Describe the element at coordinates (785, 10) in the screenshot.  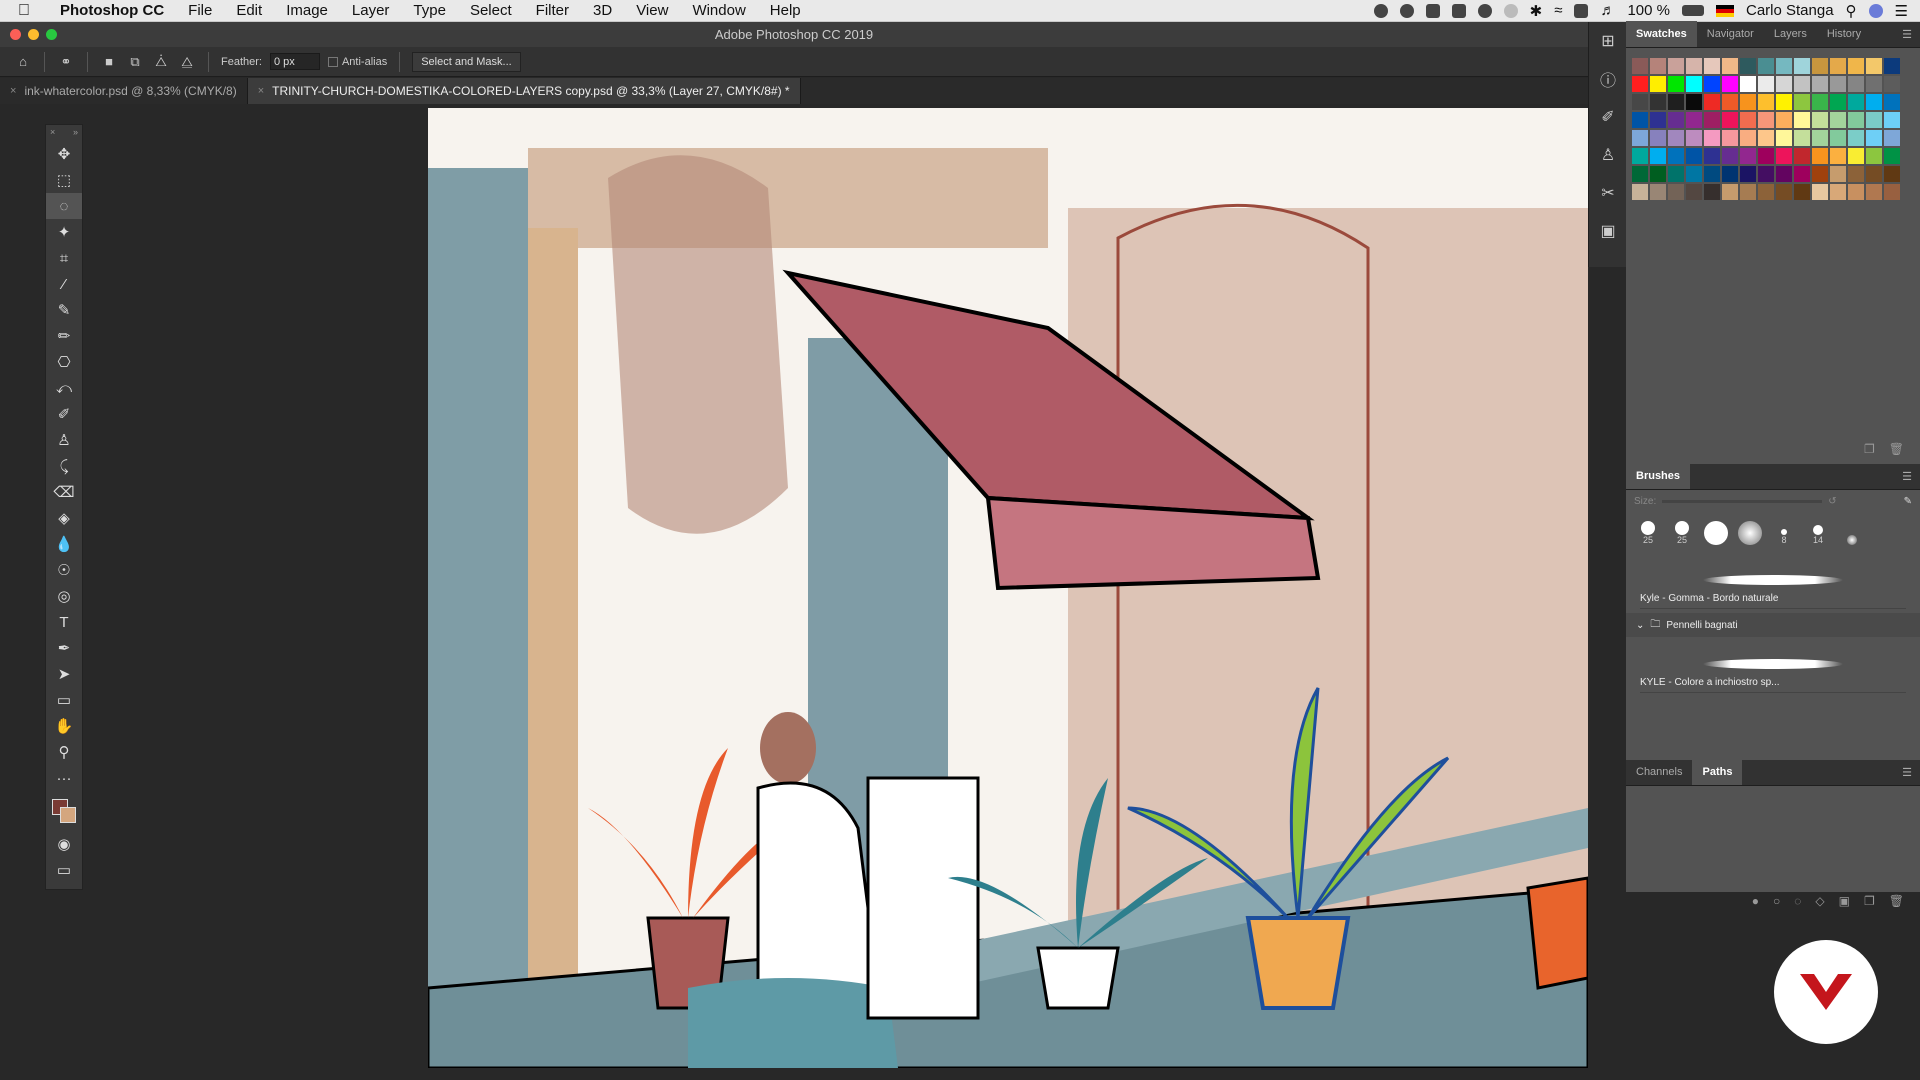
I see `menu-help: Help` at that location.